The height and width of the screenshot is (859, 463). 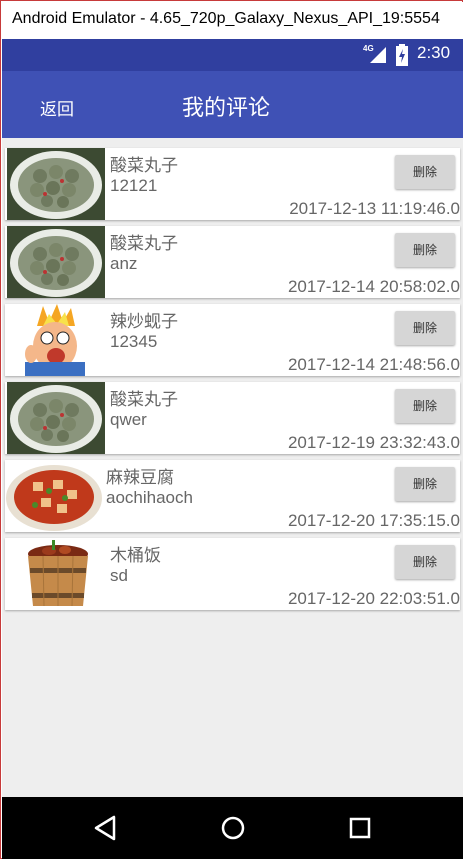 I want to click on page-title: 我的评论, so click(x=226, y=108).